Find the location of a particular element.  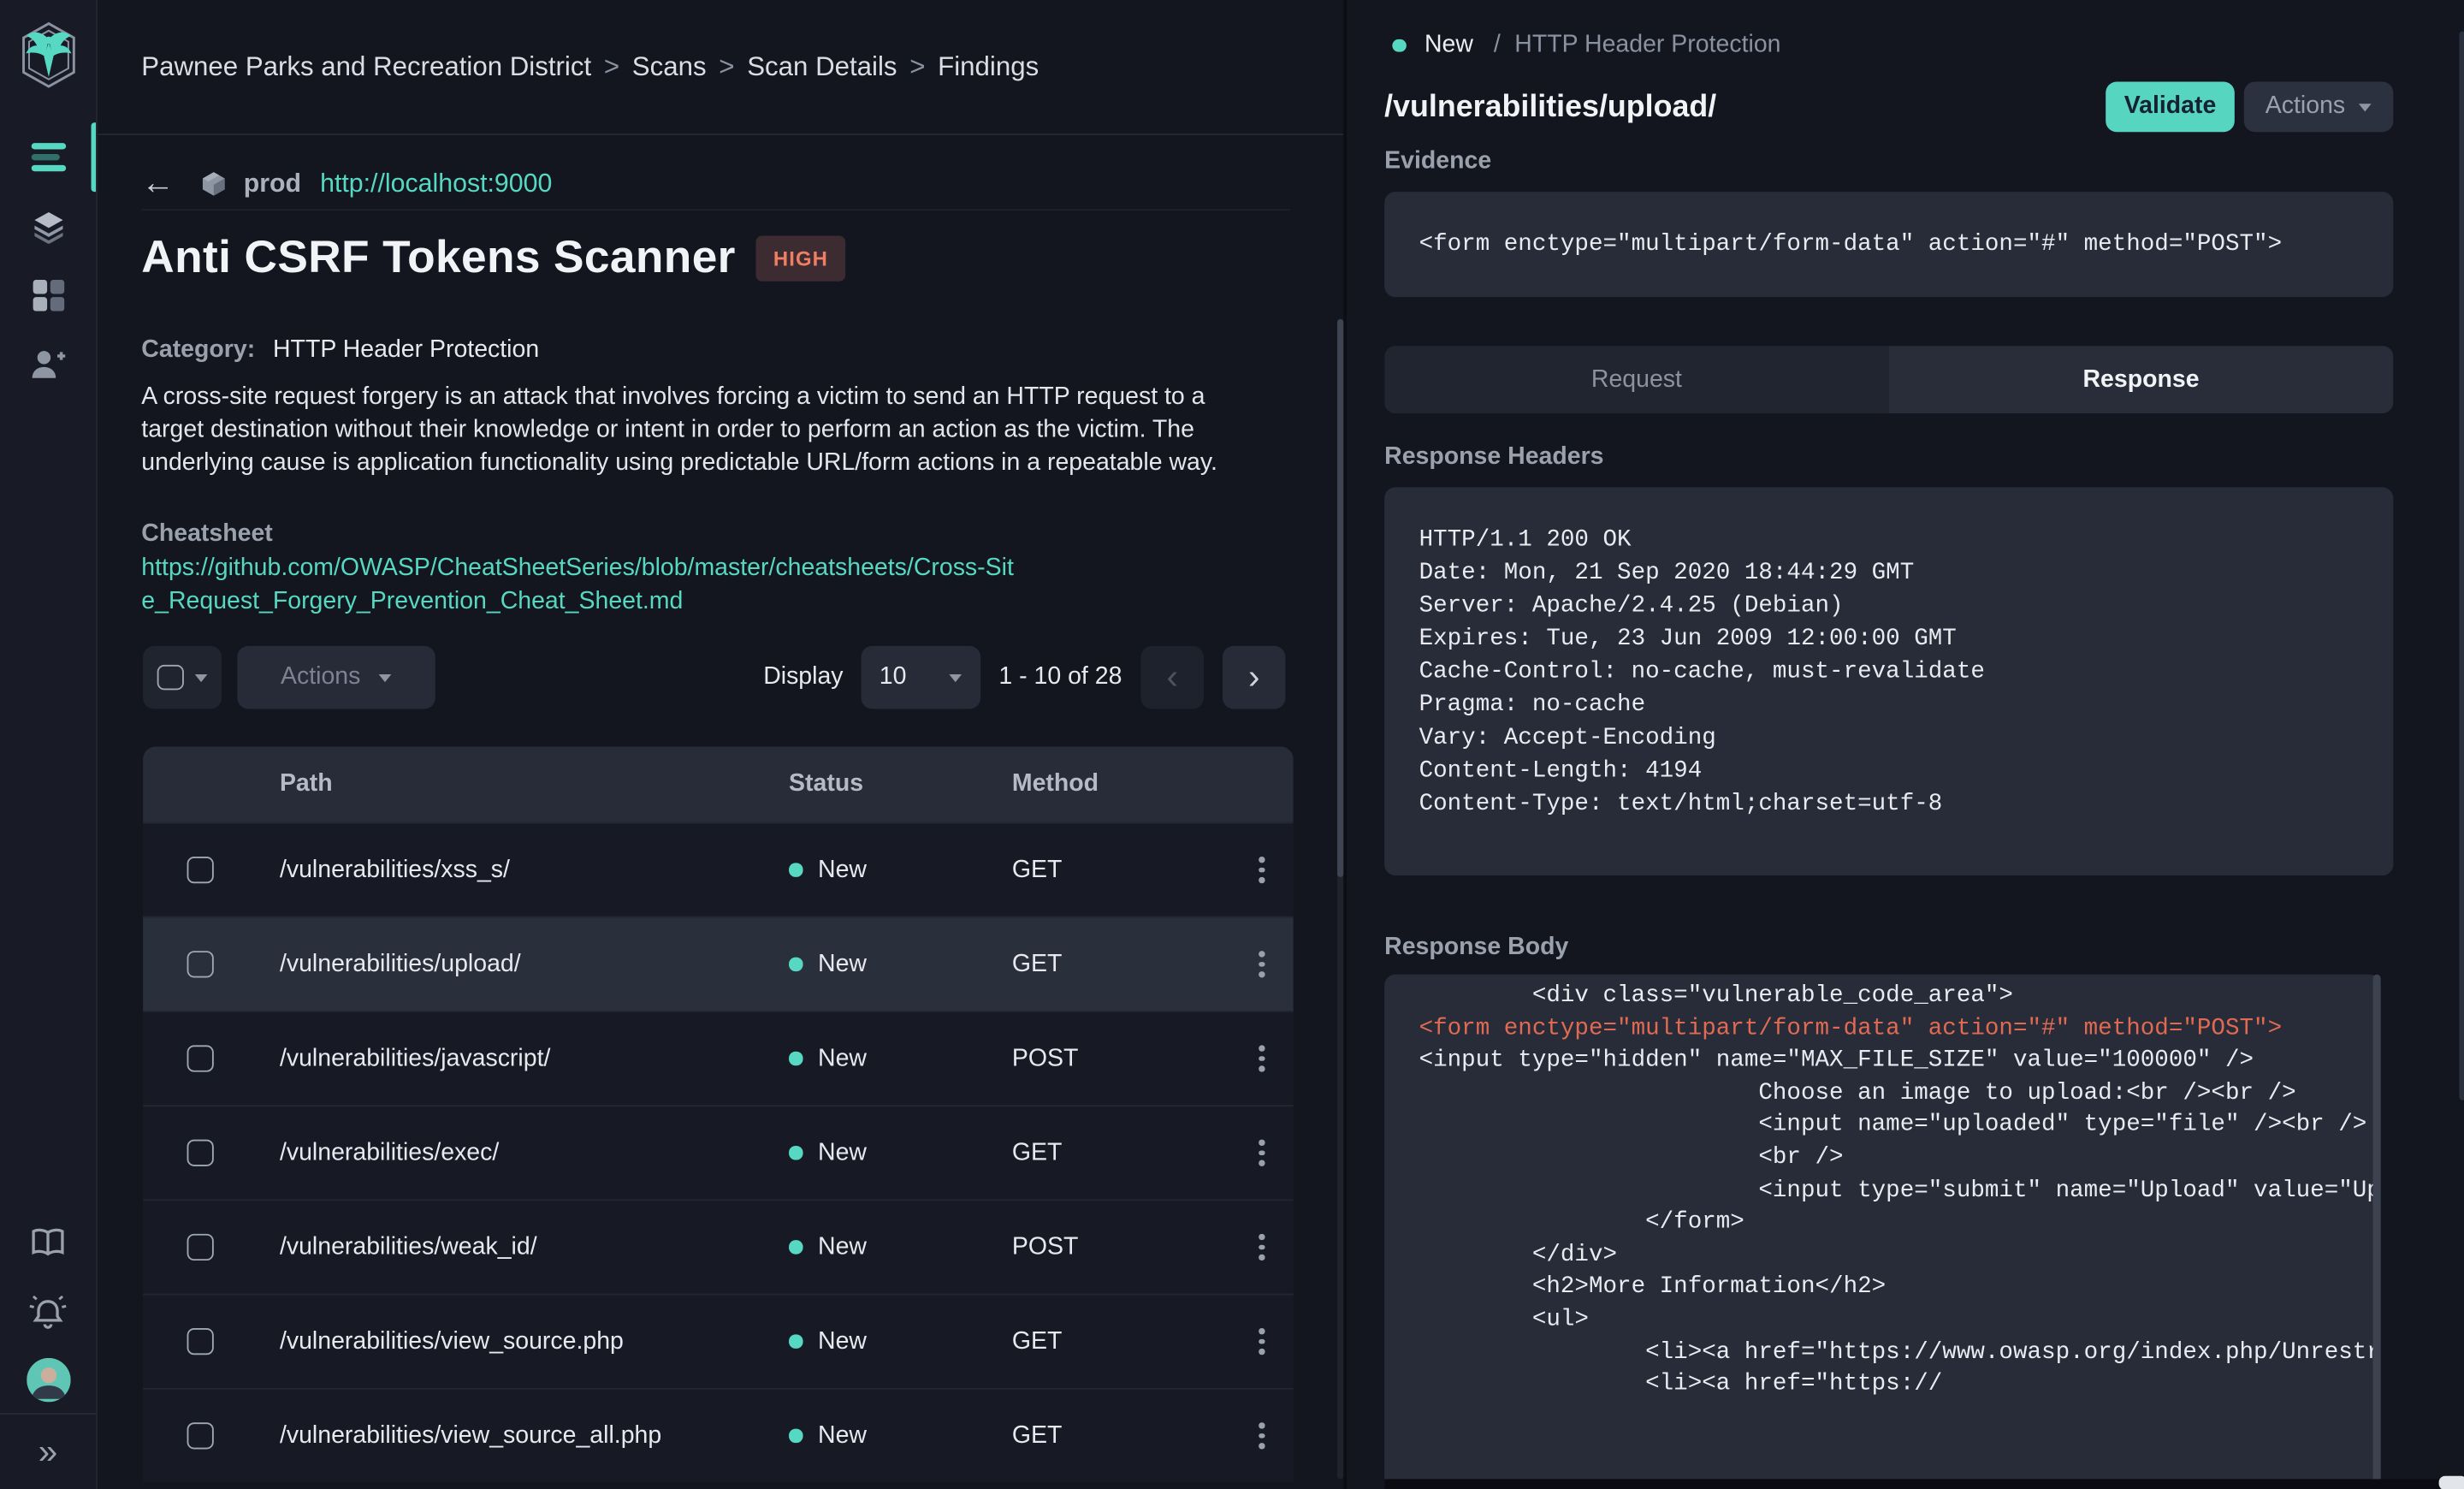

sidebar-item-add-user is located at coordinates (48, 365).